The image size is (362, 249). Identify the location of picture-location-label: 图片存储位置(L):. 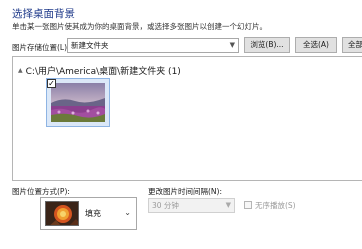
(41, 47).